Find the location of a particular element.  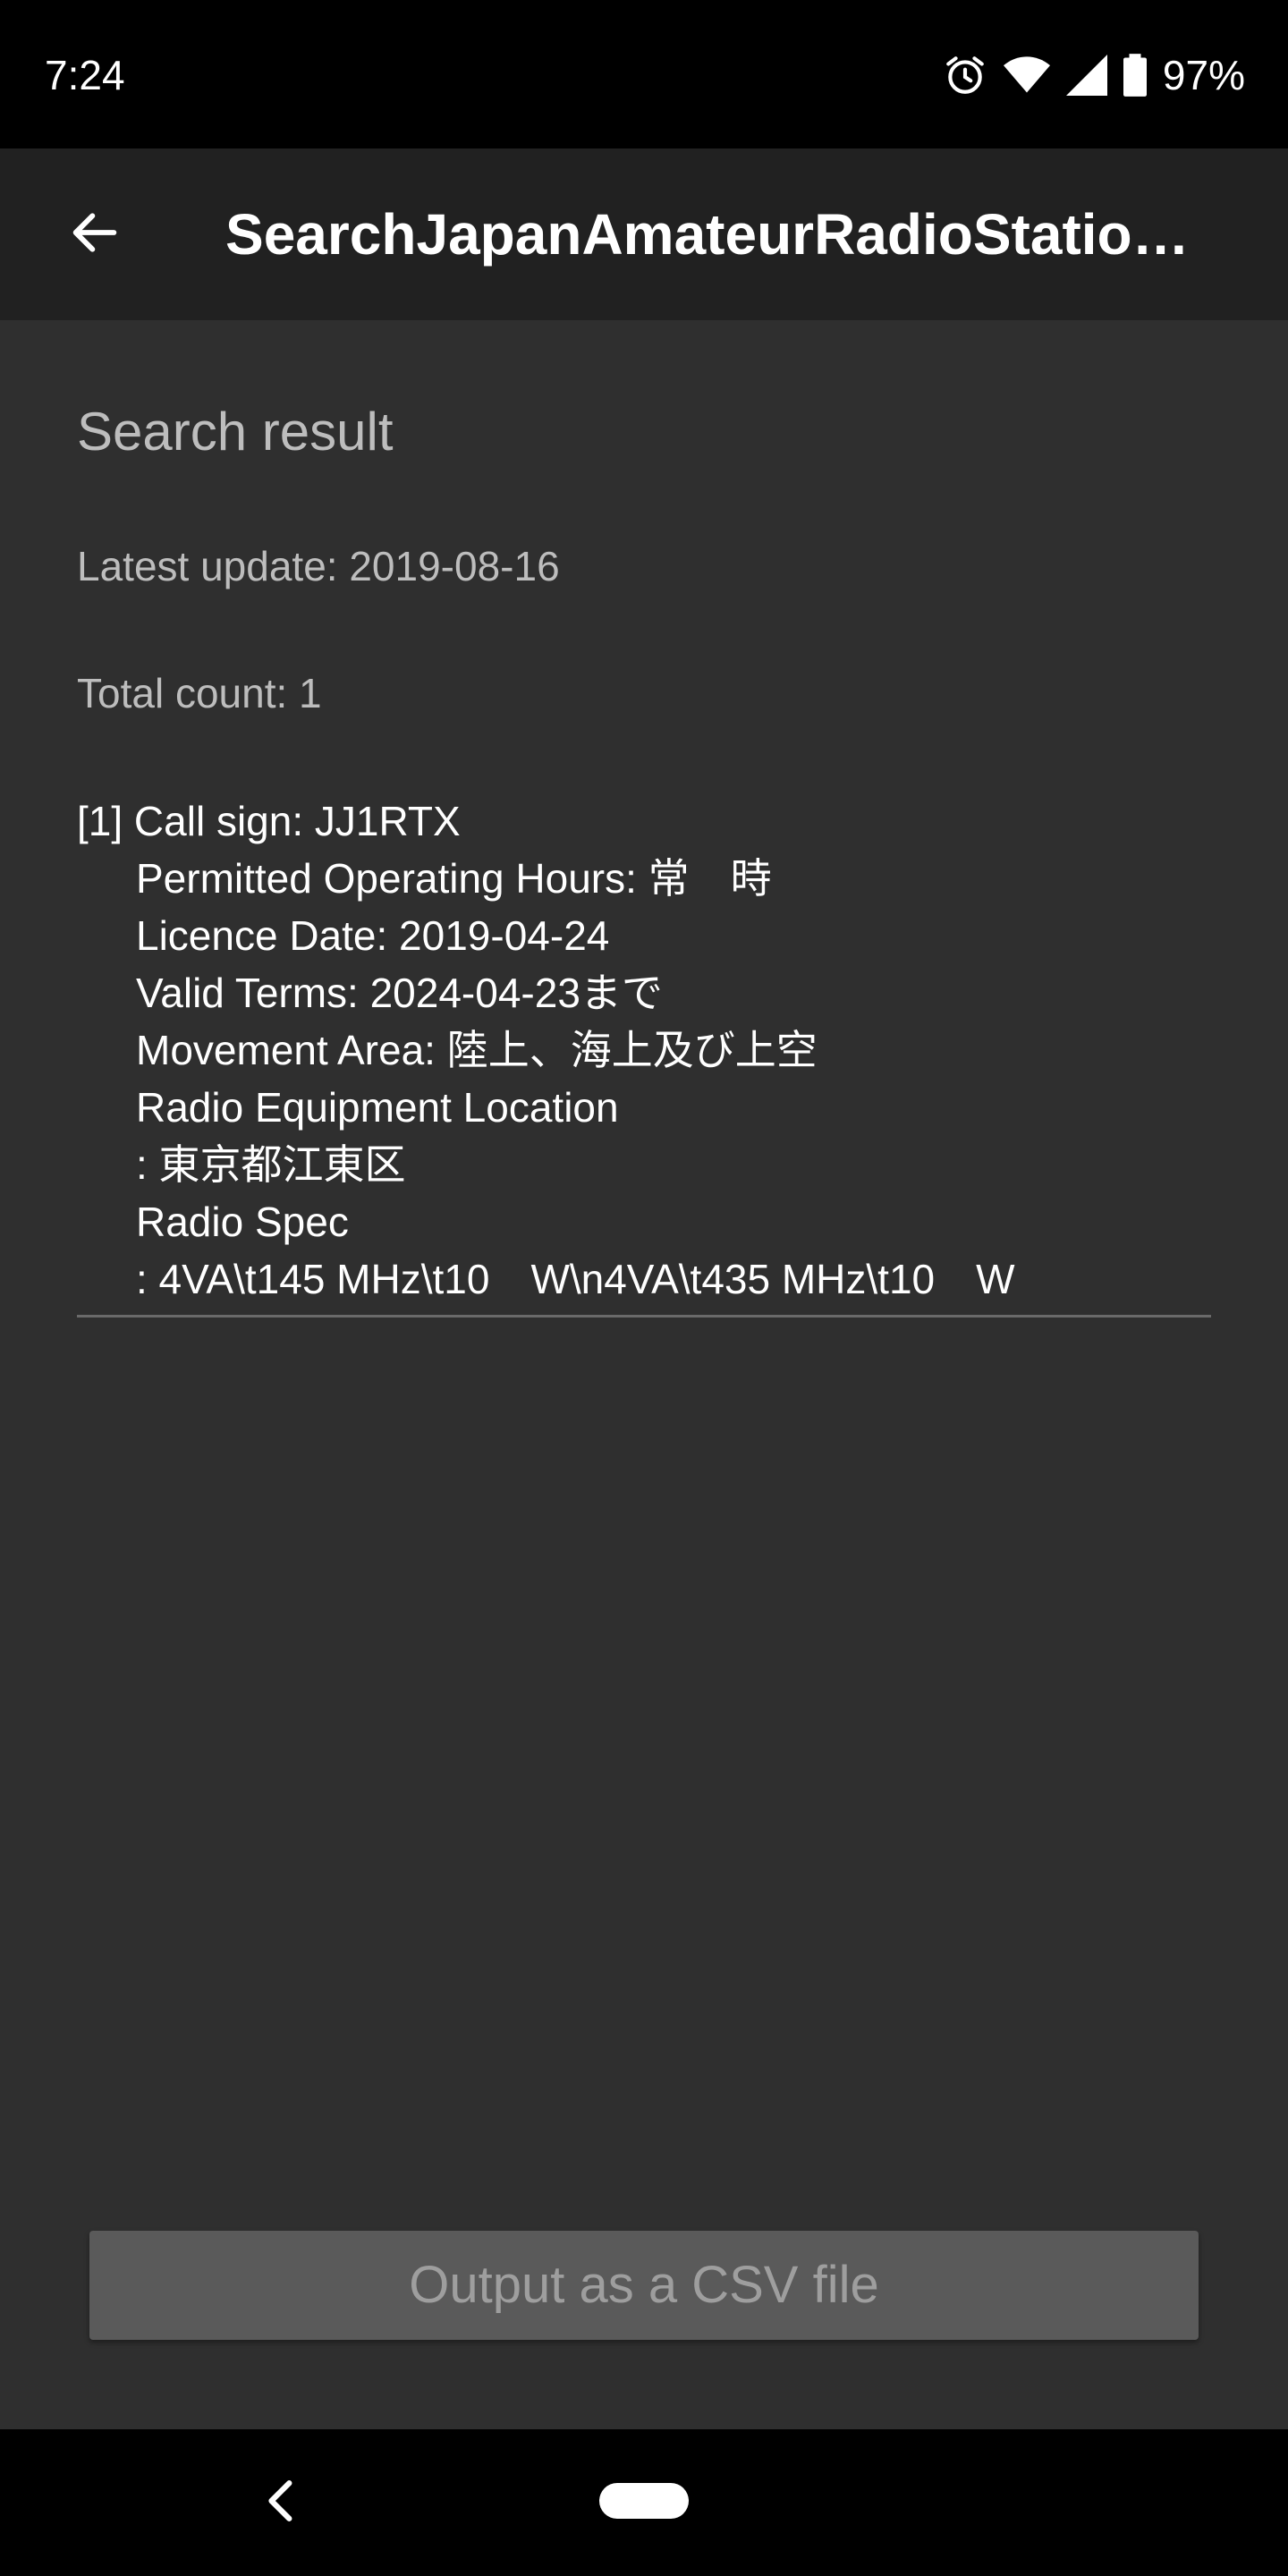

signal-icon is located at coordinates (1086, 75).